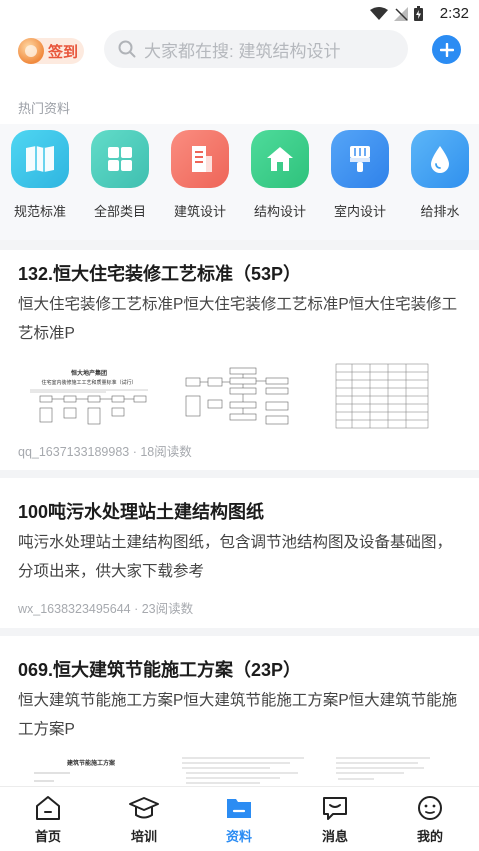 The image size is (479, 851). What do you see at coordinates (63, 52) in the screenshot?
I see `signin-label: 签到` at bounding box center [63, 52].